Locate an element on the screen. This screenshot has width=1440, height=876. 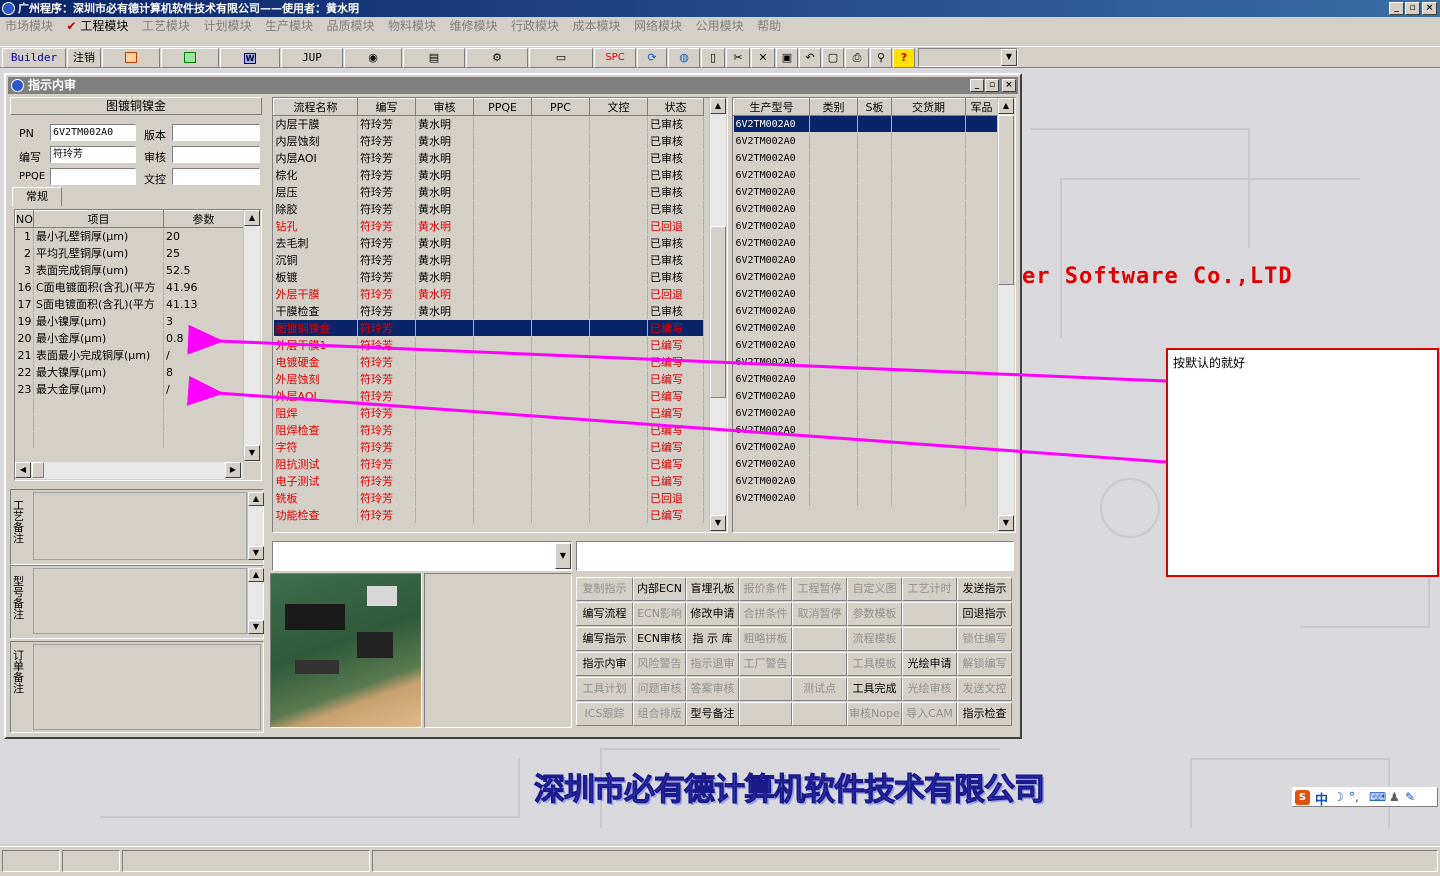
arrow-to-min-gold is located at coordinates (677, 353).